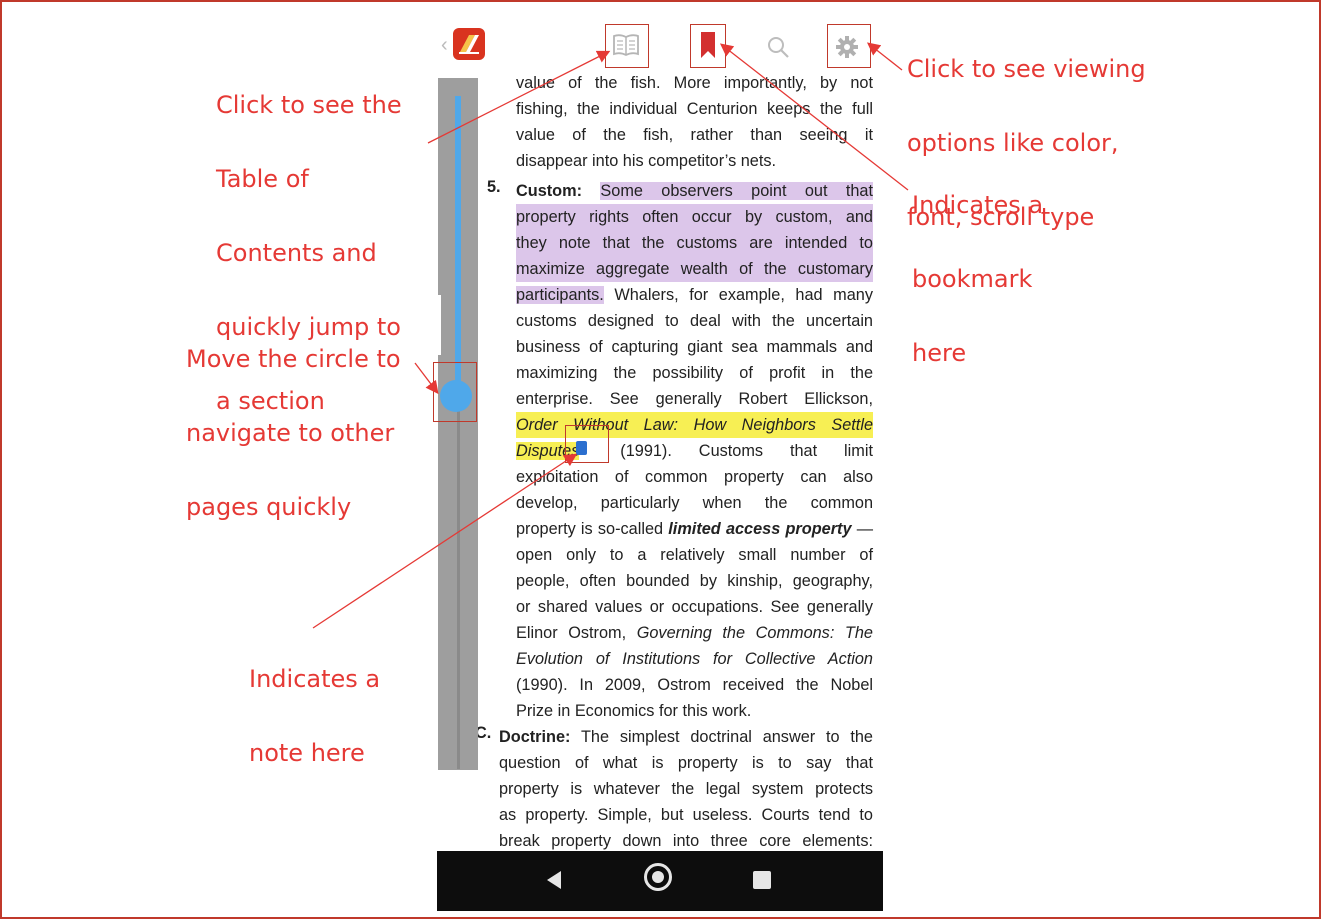  I want to click on arrow-thumb, so click(426, 378).